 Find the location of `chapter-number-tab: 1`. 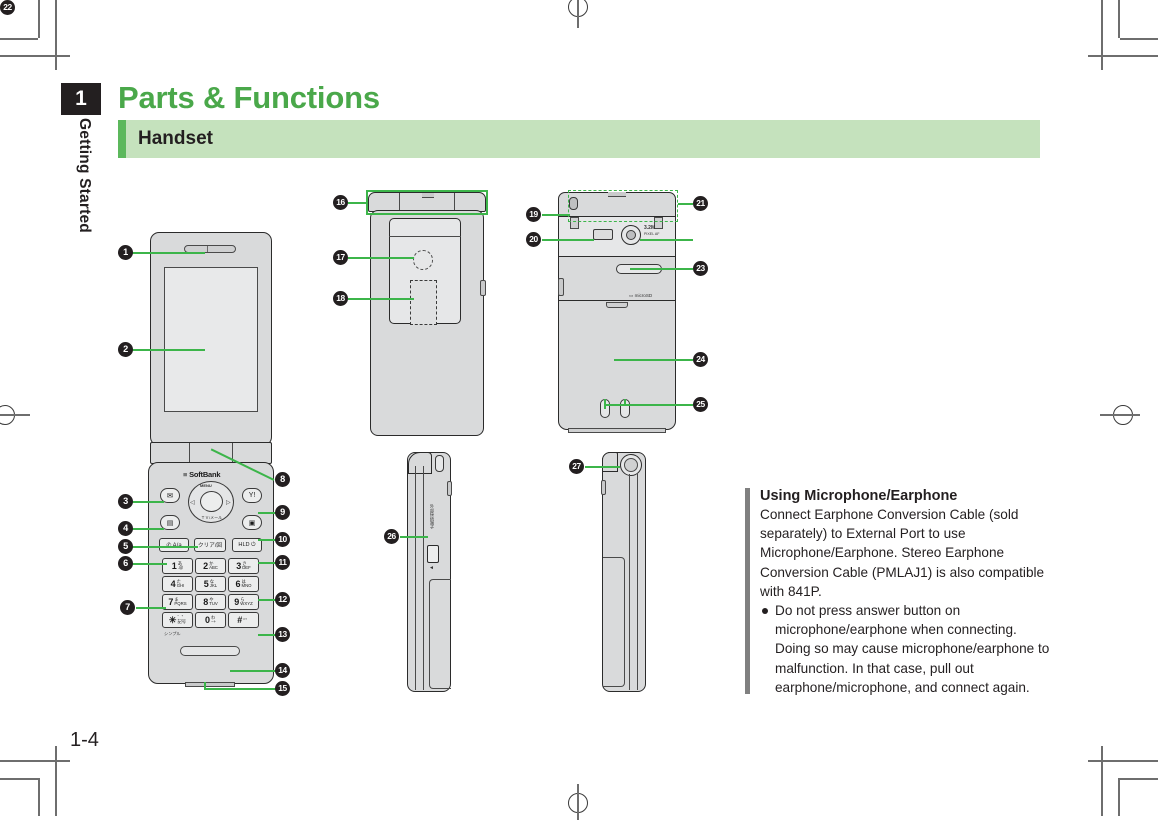

chapter-number-tab: 1 is located at coordinates (81, 99).